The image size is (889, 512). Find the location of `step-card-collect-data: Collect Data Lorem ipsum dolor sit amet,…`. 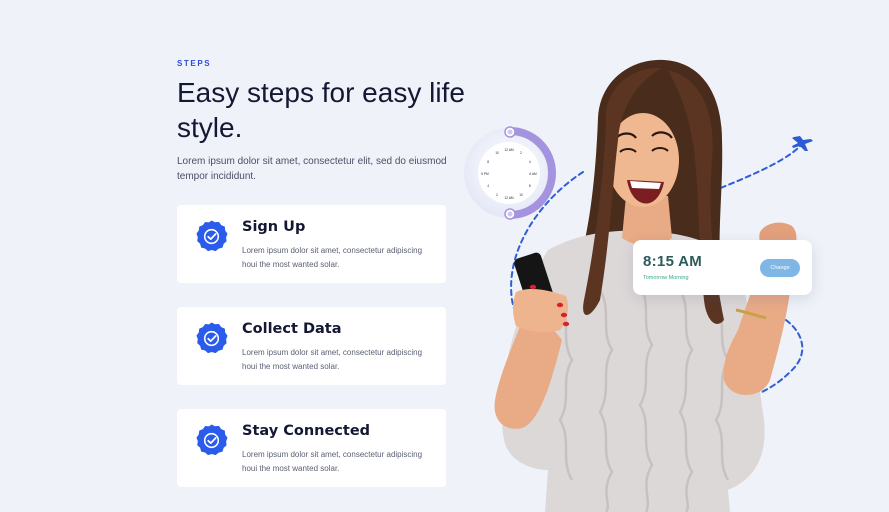

step-card-collect-data: Collect Data Lorem ipsum dolor sit amet,… is located at coordinates (311, 346).